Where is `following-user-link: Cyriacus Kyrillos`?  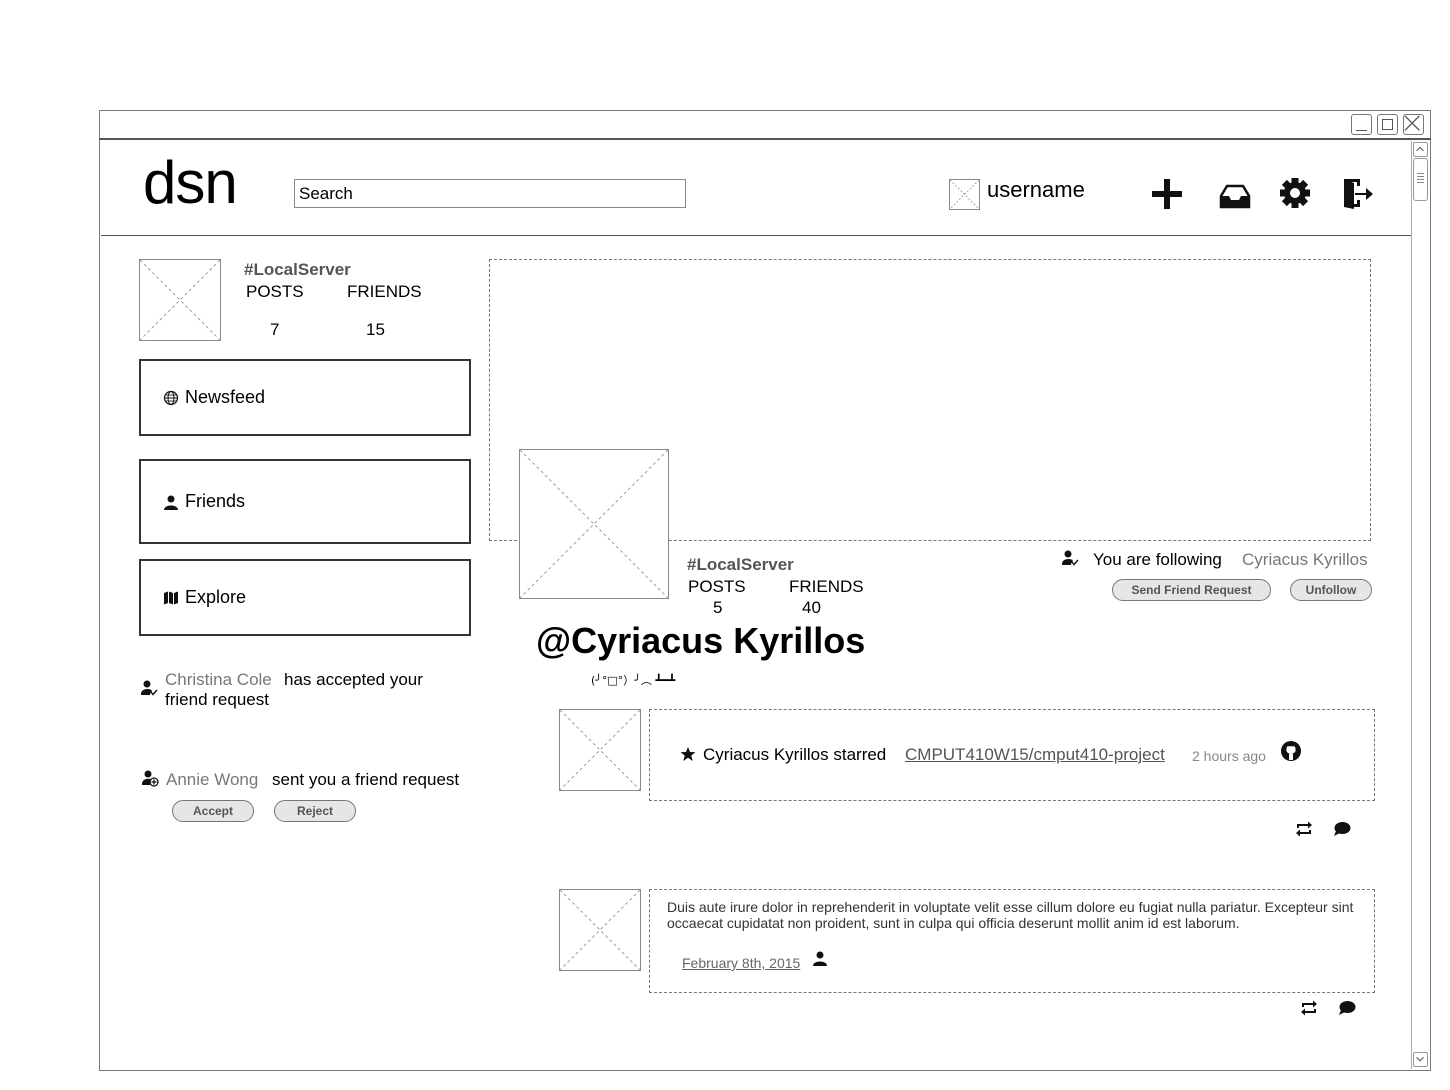 following-user-link: Cyriacus Kyrillos is located at coordinates (1305, 560).